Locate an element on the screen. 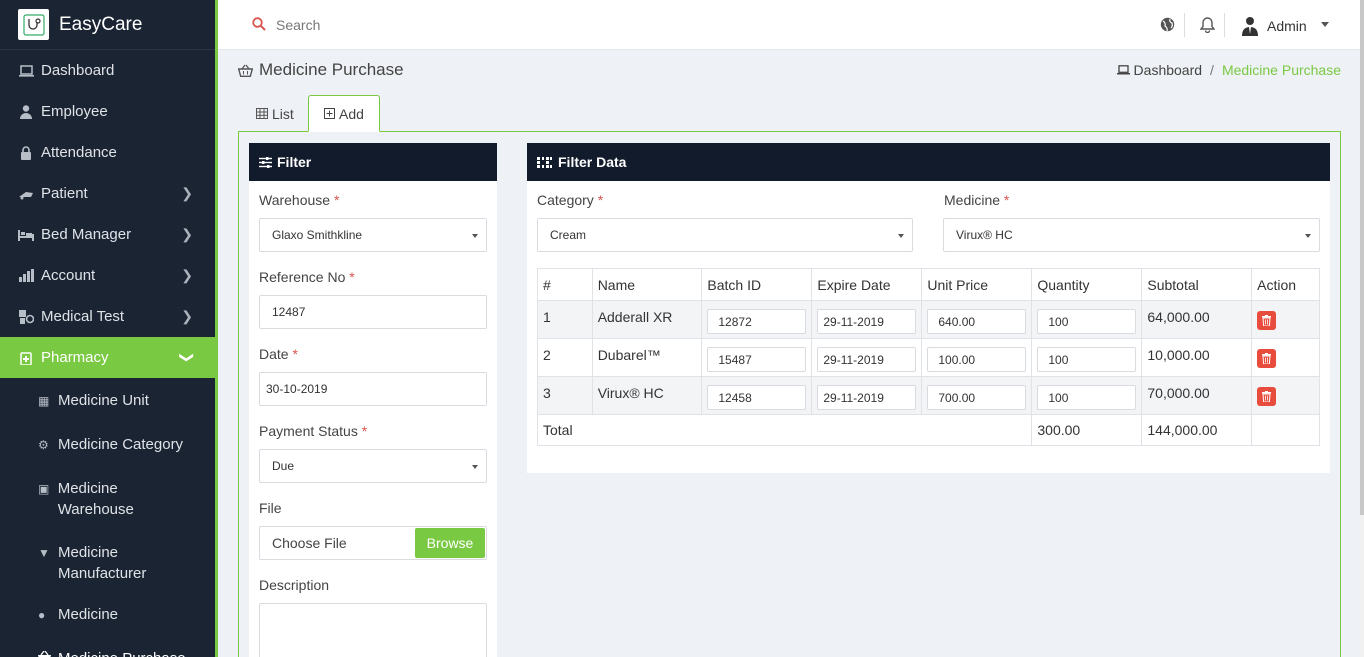  globe-icon is located at coordinates (1167, 26).